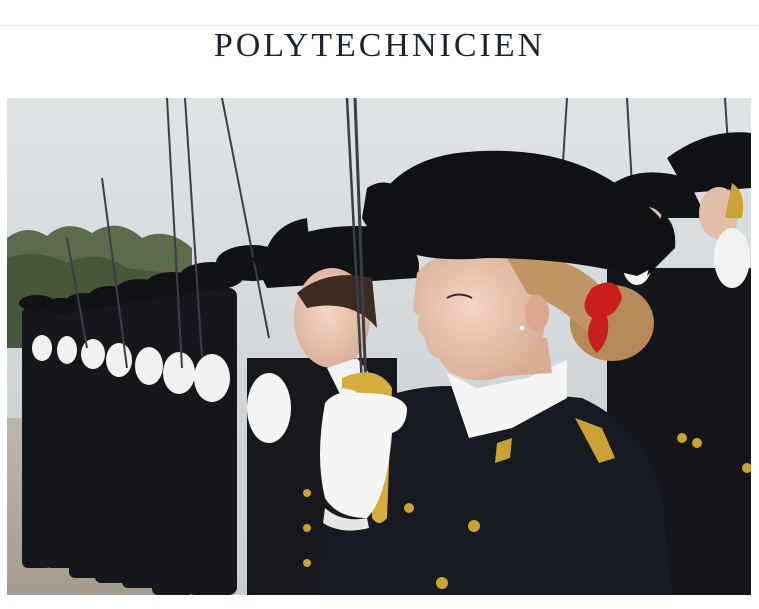 The image size is (759, 609). I want to click on page-title: POLYTECHNICIEN, so click(379, 45).